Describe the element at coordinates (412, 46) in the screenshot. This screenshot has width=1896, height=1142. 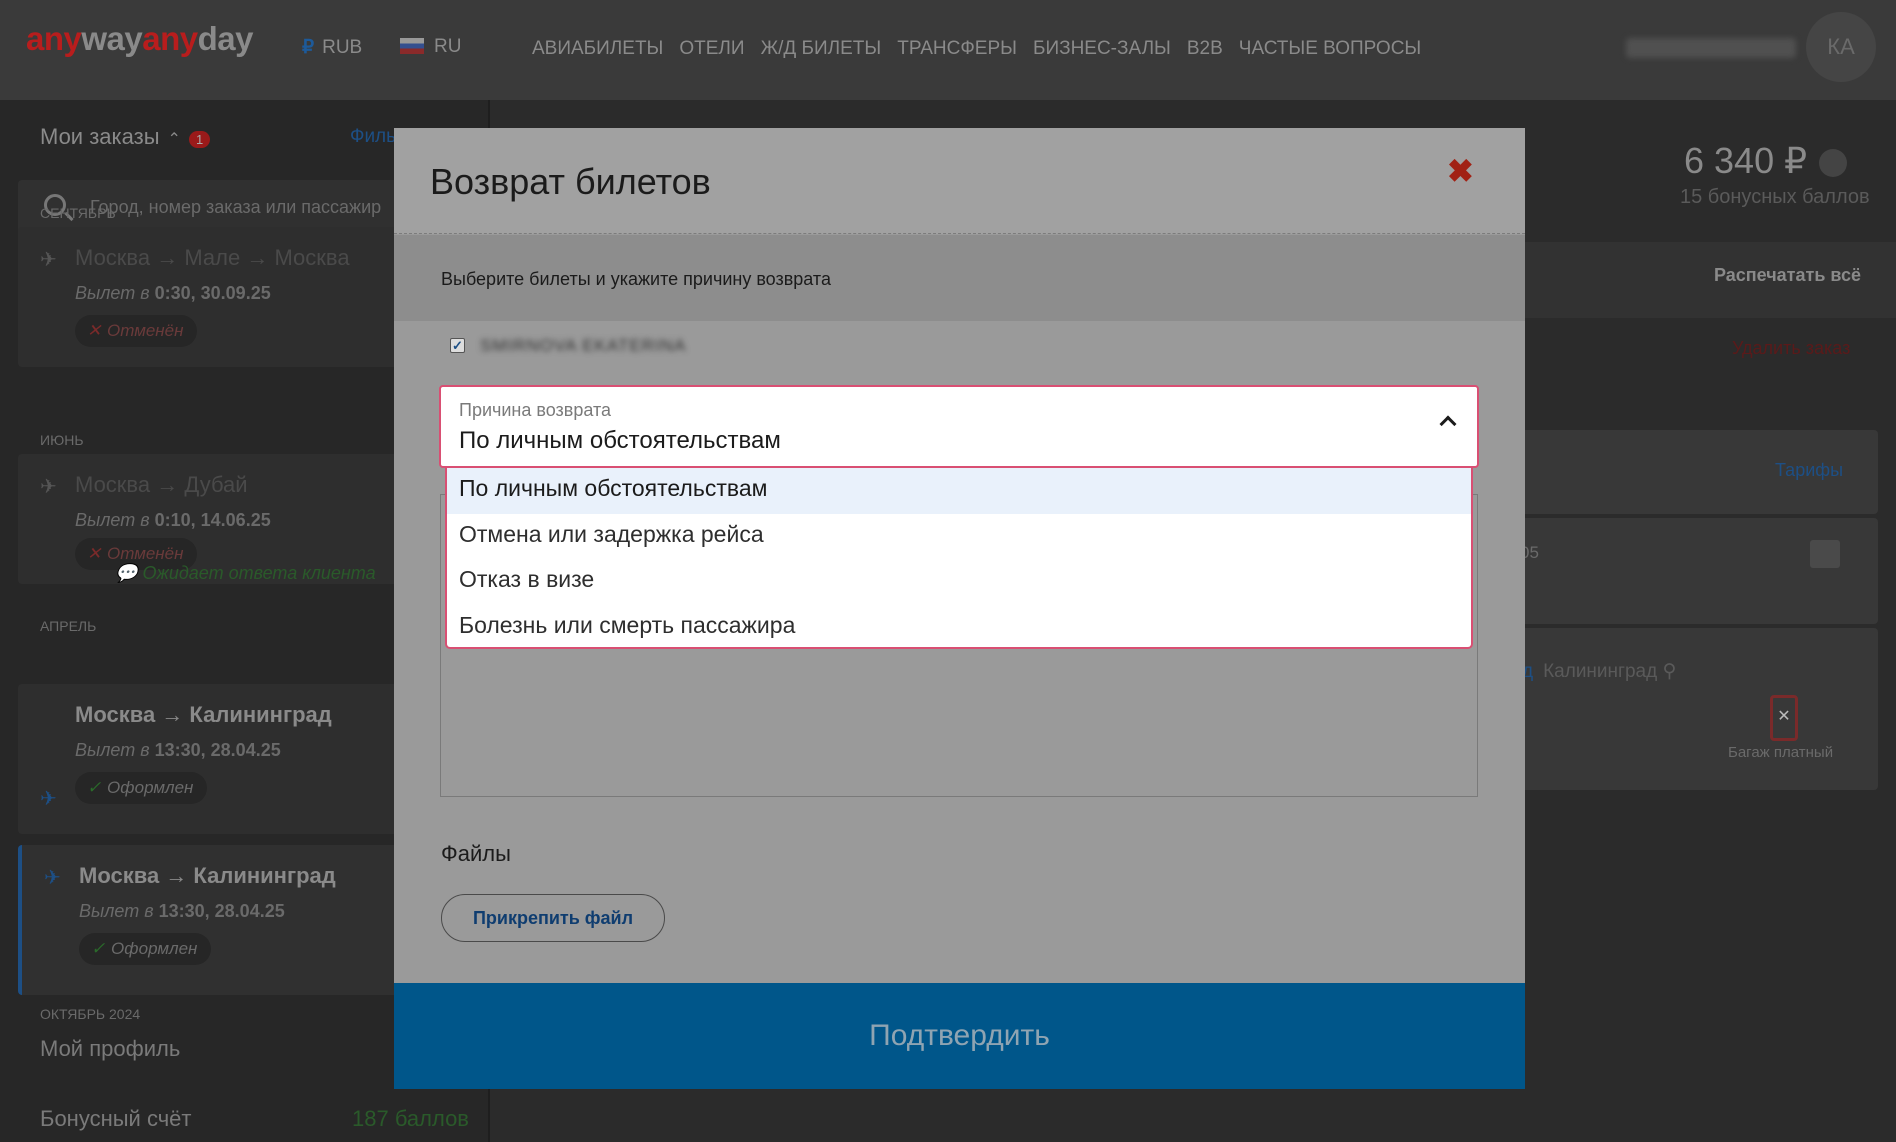
I see `flag-icon` at that location.